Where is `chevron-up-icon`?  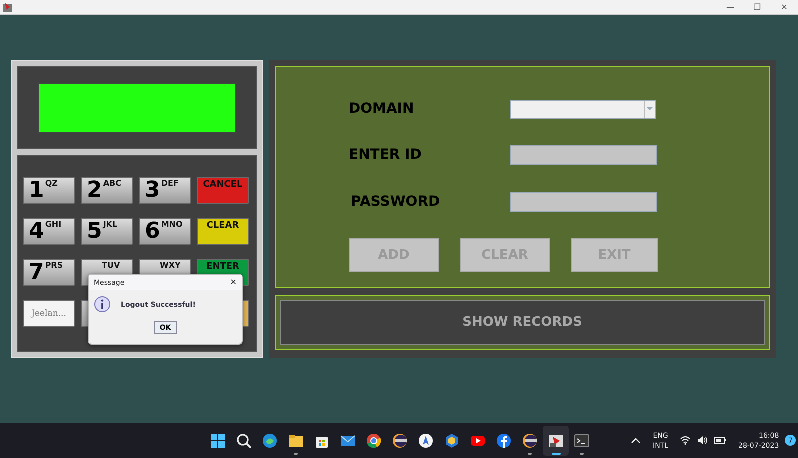
chevron-up-icon is located at coordinates (636, 441).